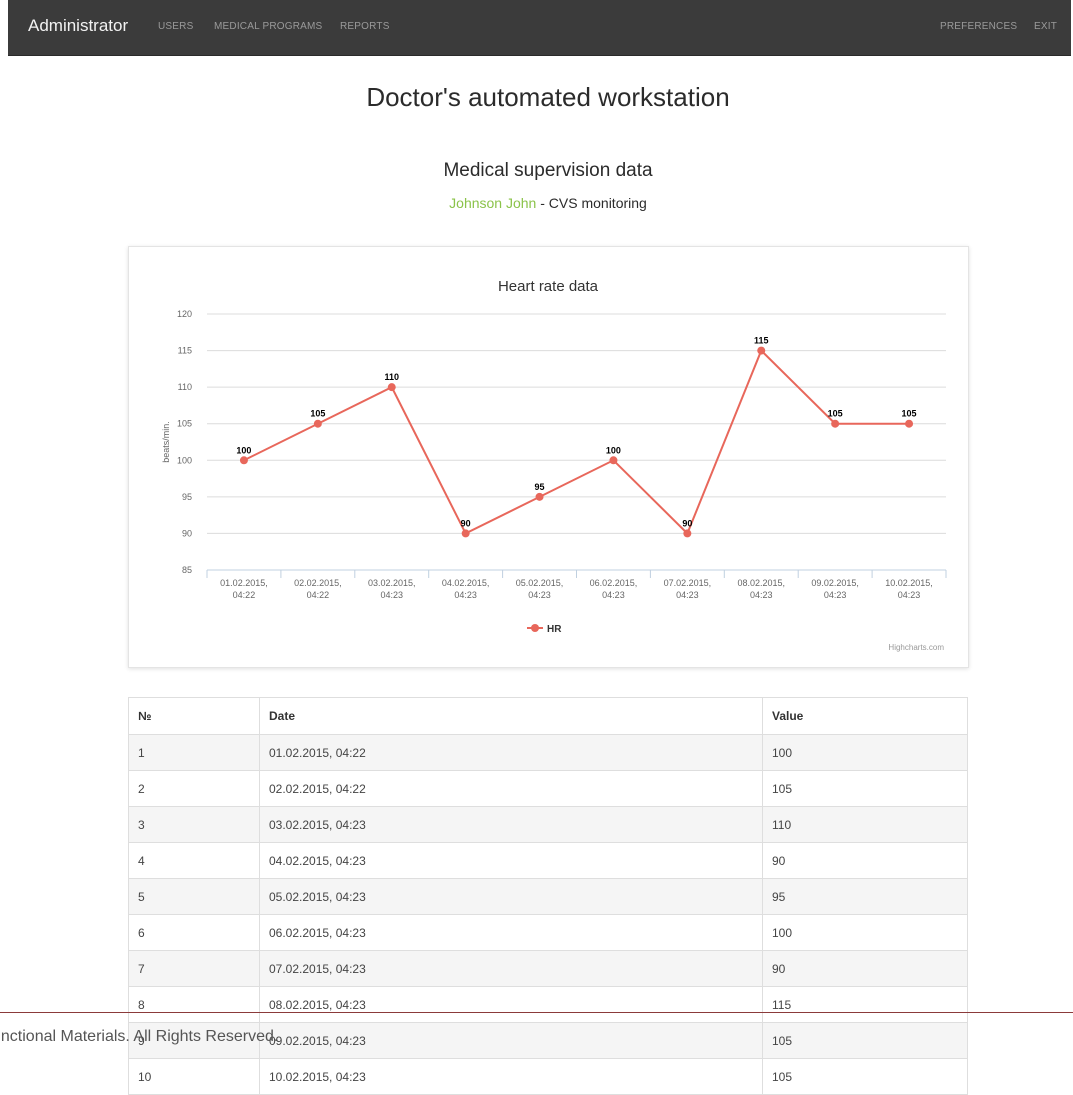  What do you see at coordinates (536, 1012) in the screenshot?
I see `footer-divider` at bounding box center [536, 1012].